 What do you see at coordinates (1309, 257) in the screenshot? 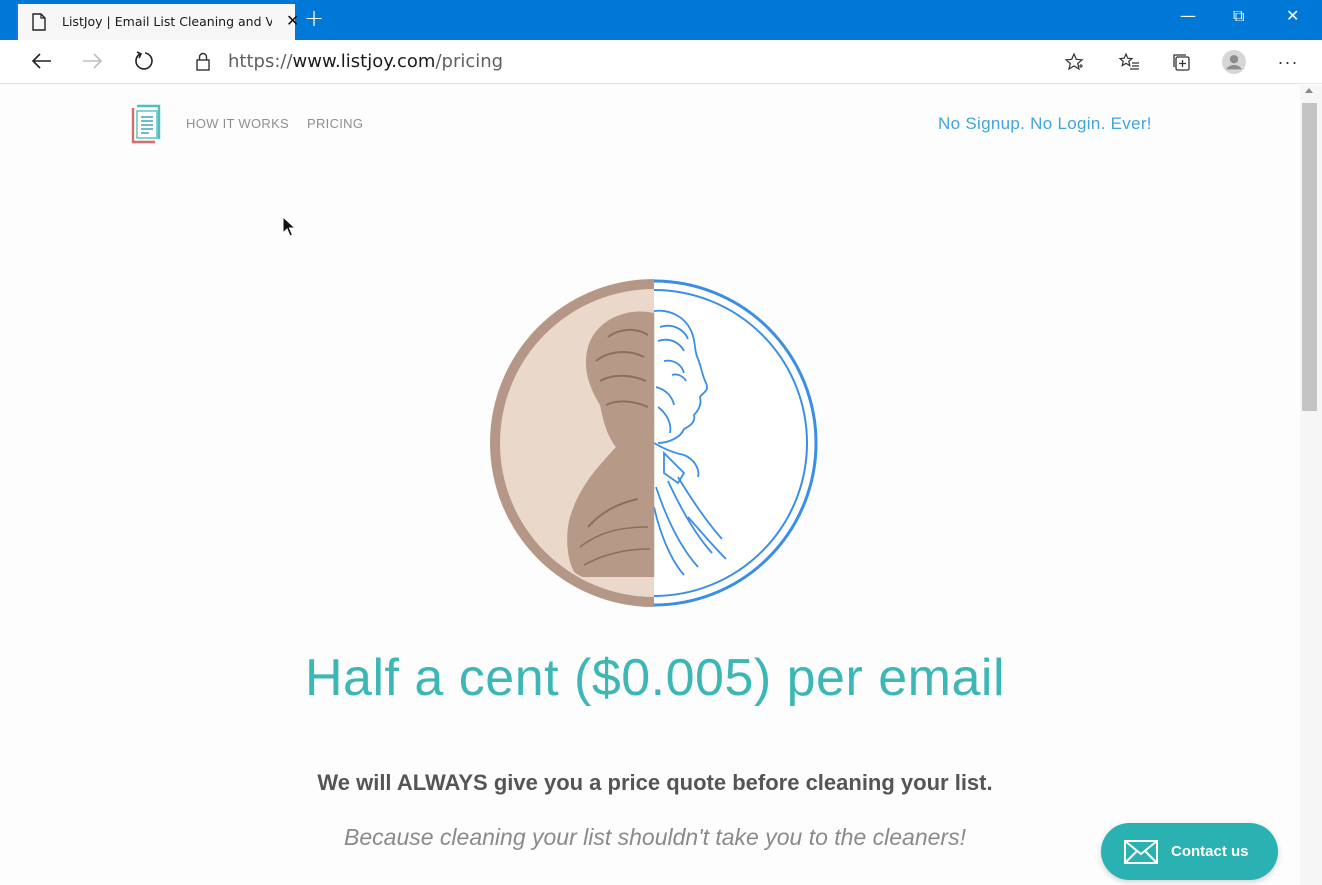
I see `scrollbar-thumb` at bounding box center [1309, 257].